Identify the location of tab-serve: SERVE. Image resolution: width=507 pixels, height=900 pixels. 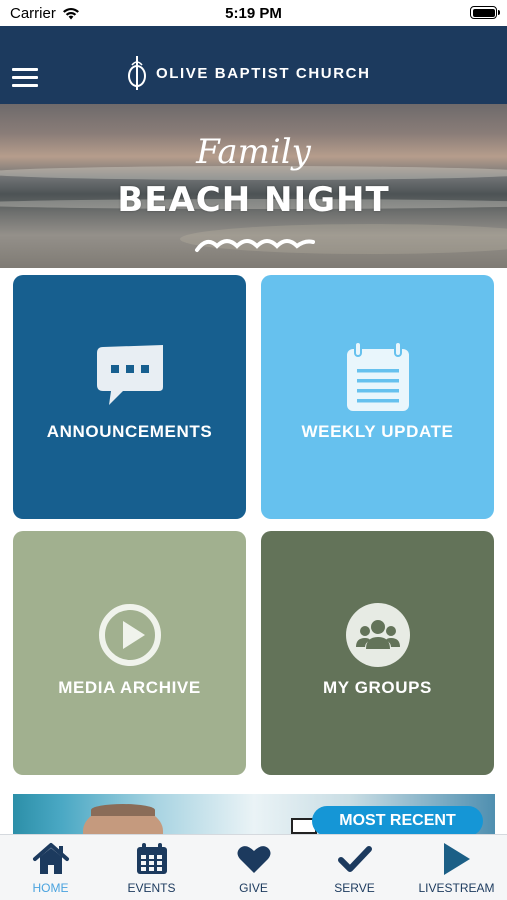
(354, 867).